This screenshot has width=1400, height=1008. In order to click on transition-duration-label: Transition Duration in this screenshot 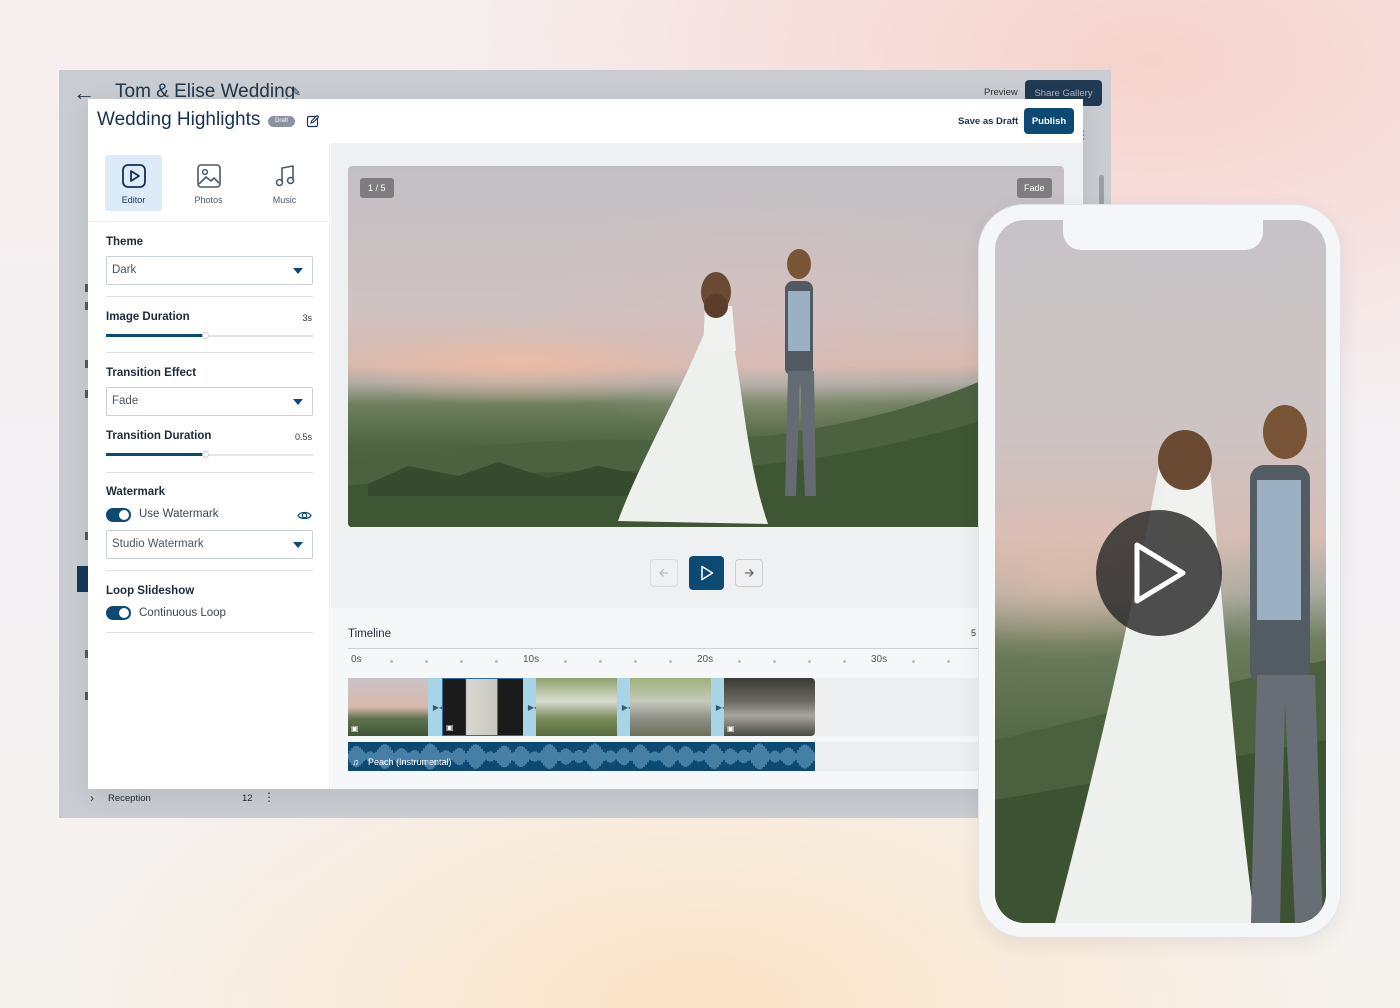, I will do `click(159, 436)`.